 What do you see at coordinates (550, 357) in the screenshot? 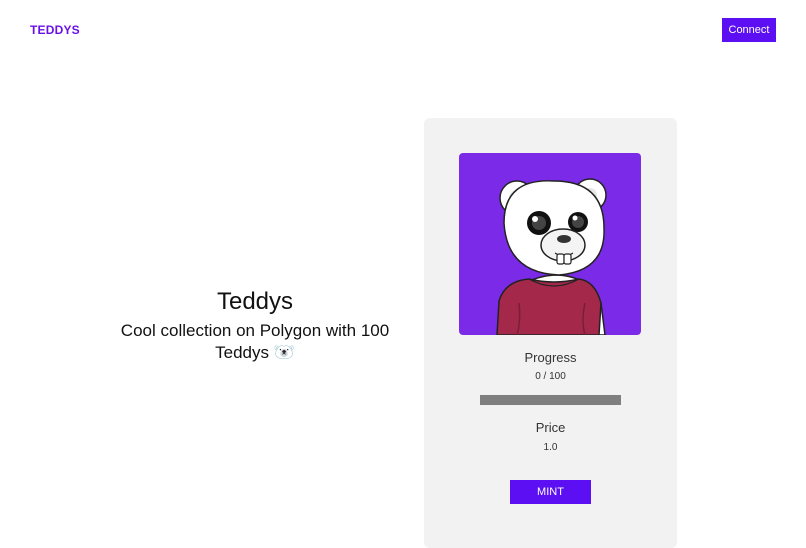
I see `progress-label: Progress` at bounding box center [550, 357].